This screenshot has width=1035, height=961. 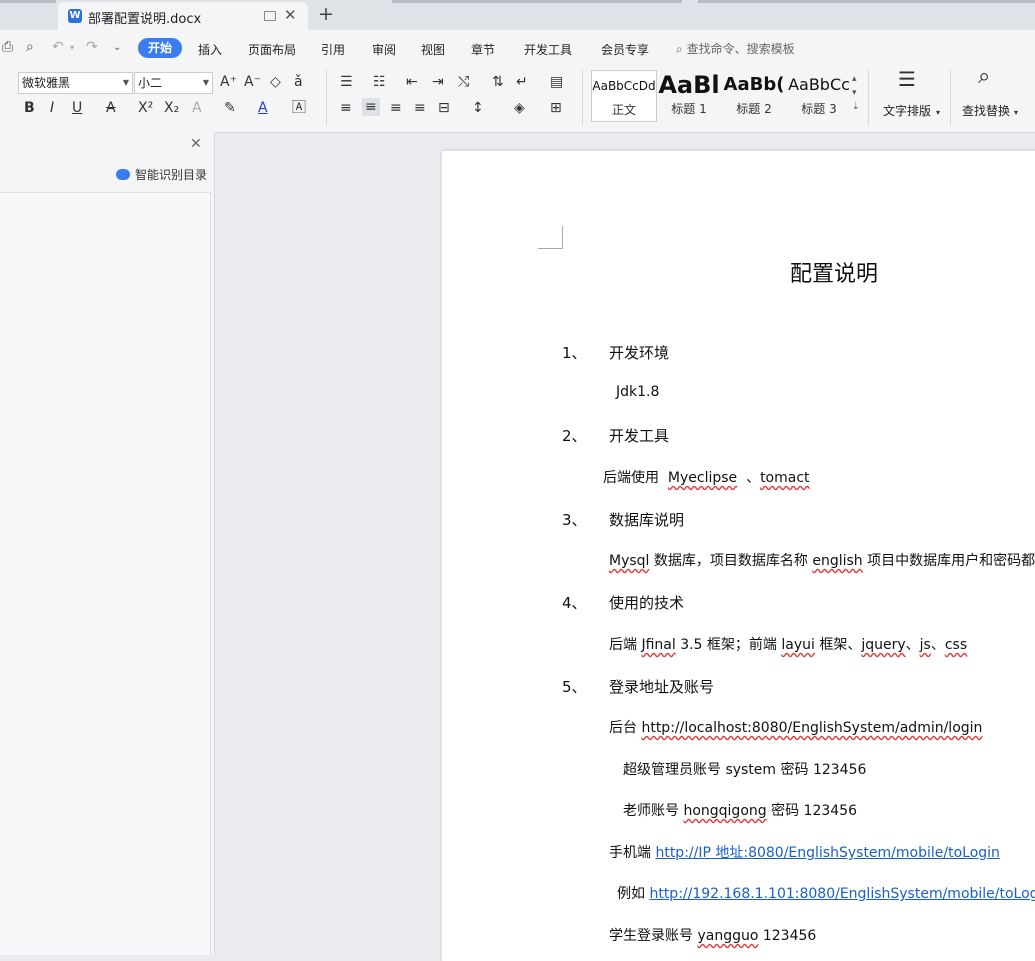 I want to click on tab-insert: 插入, so click(x=210, y=49).